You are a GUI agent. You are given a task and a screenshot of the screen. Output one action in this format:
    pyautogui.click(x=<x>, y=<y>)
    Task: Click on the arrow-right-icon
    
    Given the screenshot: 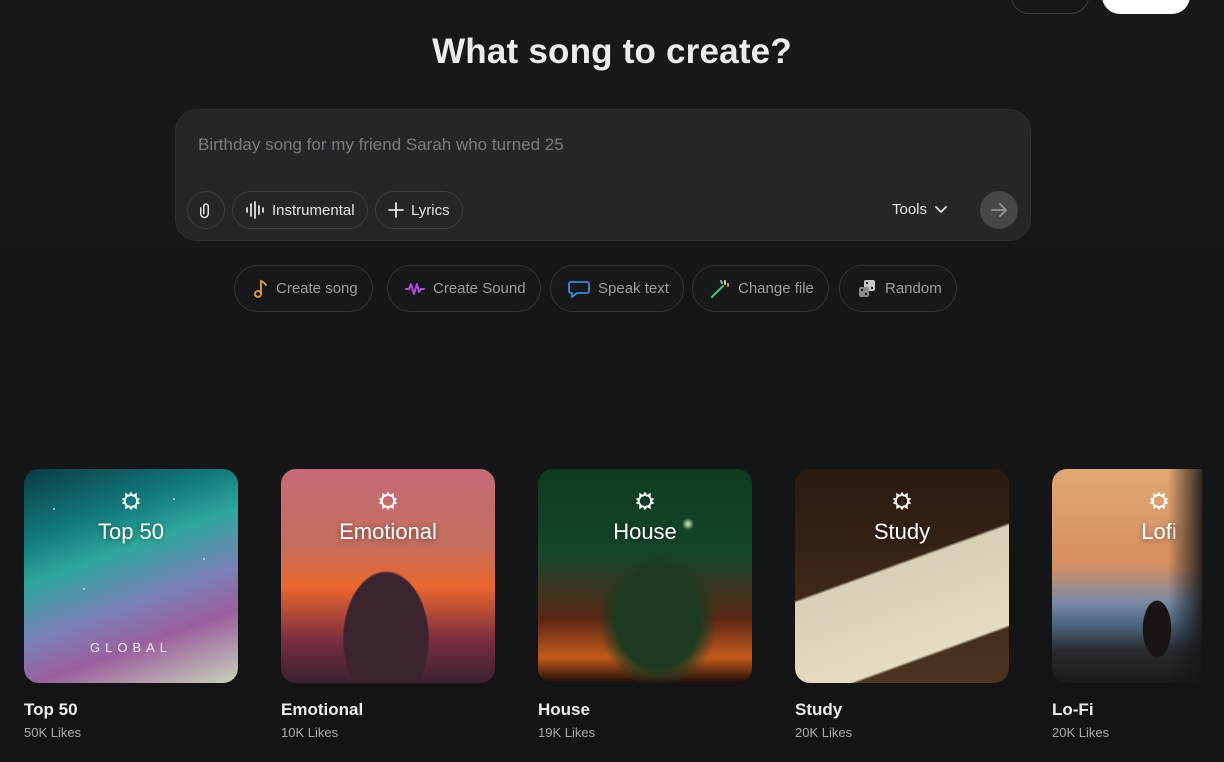 What is the action you would take?
    pyautogui.click(x=999, y=210)
    